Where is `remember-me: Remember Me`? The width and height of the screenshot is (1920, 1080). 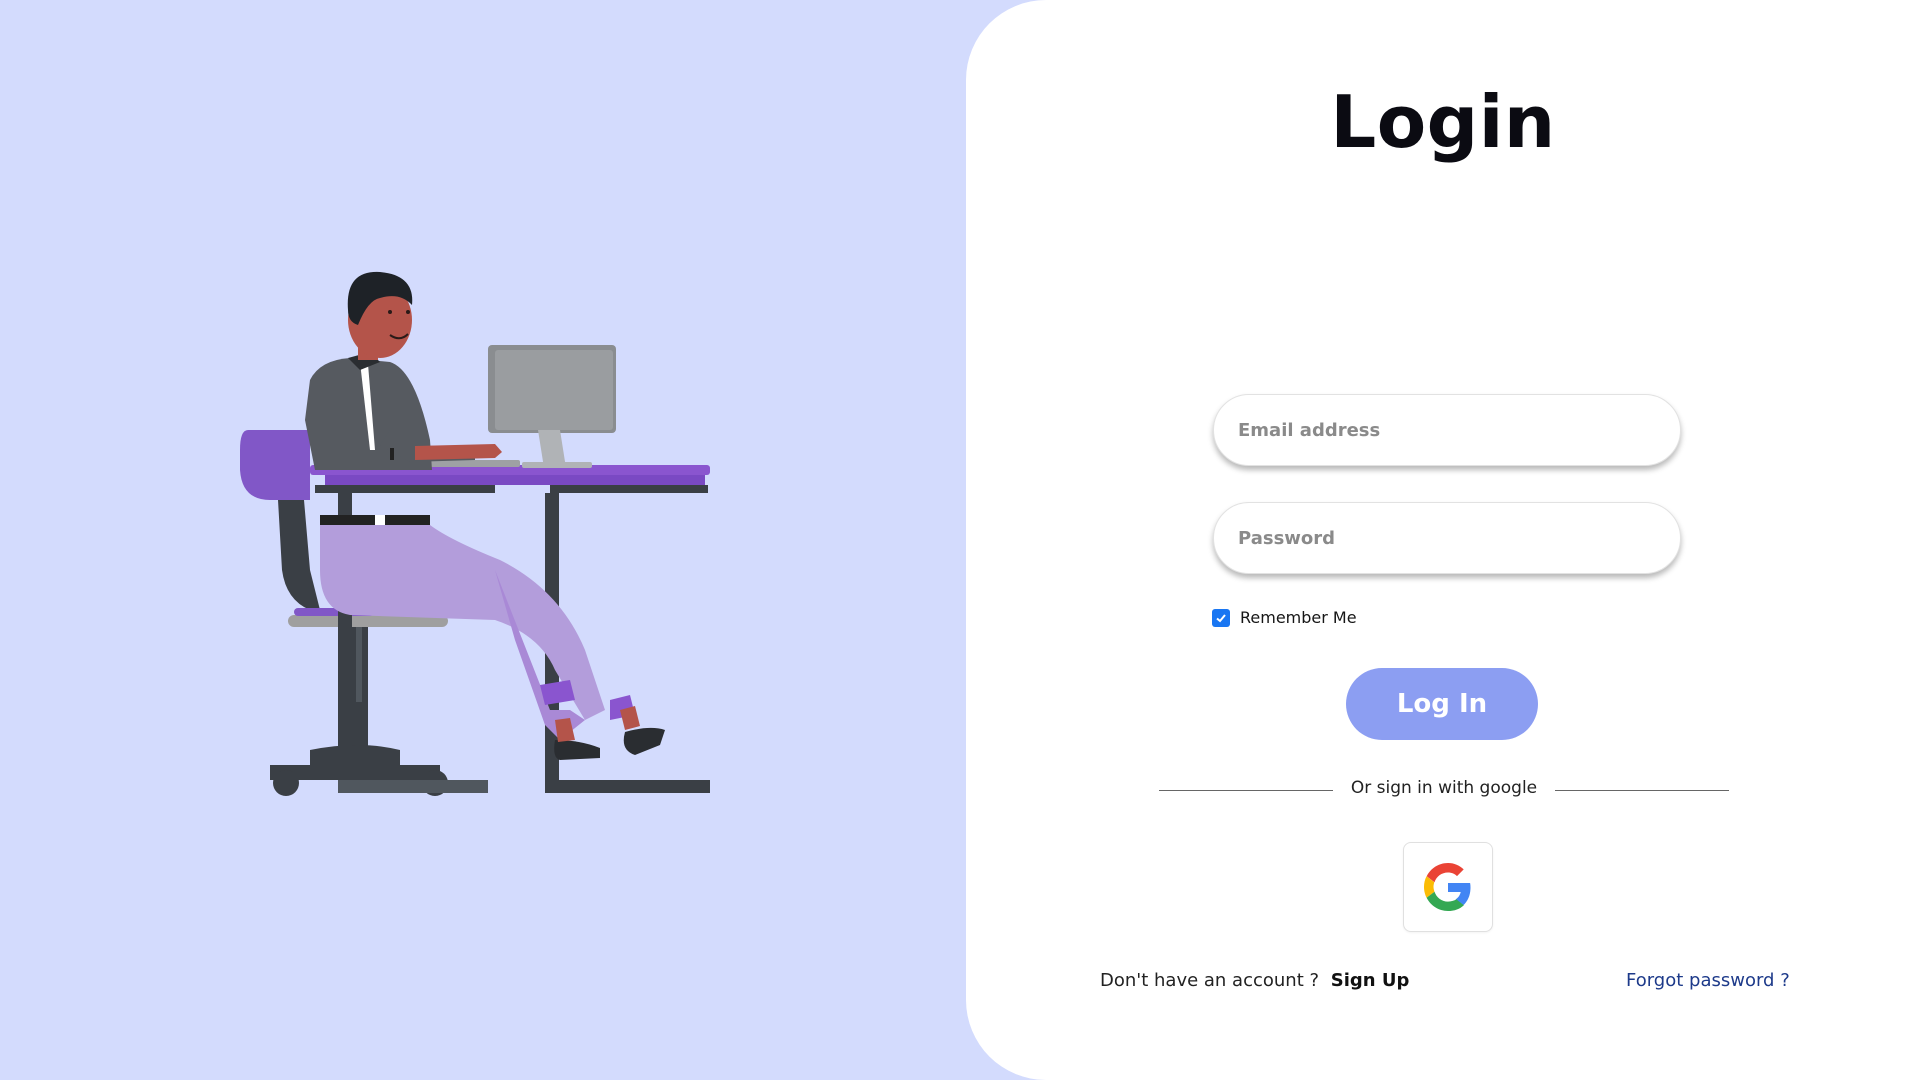 remember-me: Remember Me is located at coordinates (1284, 617).